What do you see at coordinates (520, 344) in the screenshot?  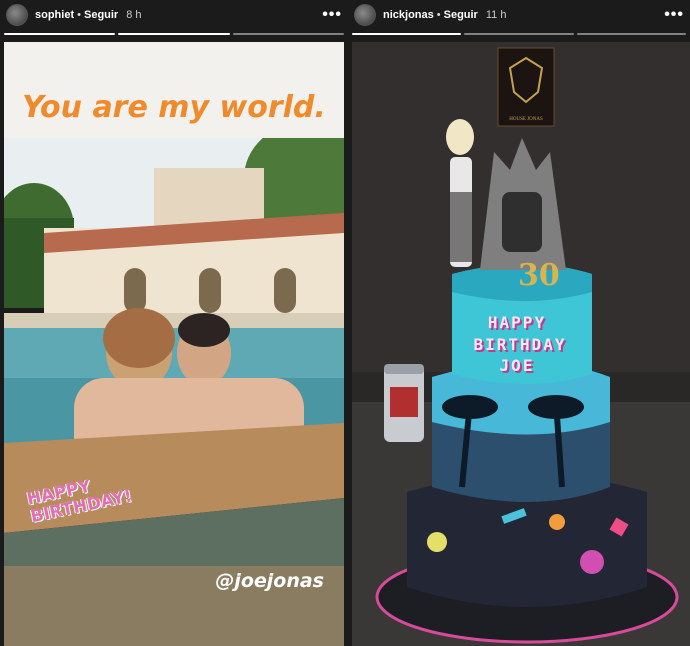 I see `cake-text-line: BIRTHDAY` at bounding box center [520, 344].